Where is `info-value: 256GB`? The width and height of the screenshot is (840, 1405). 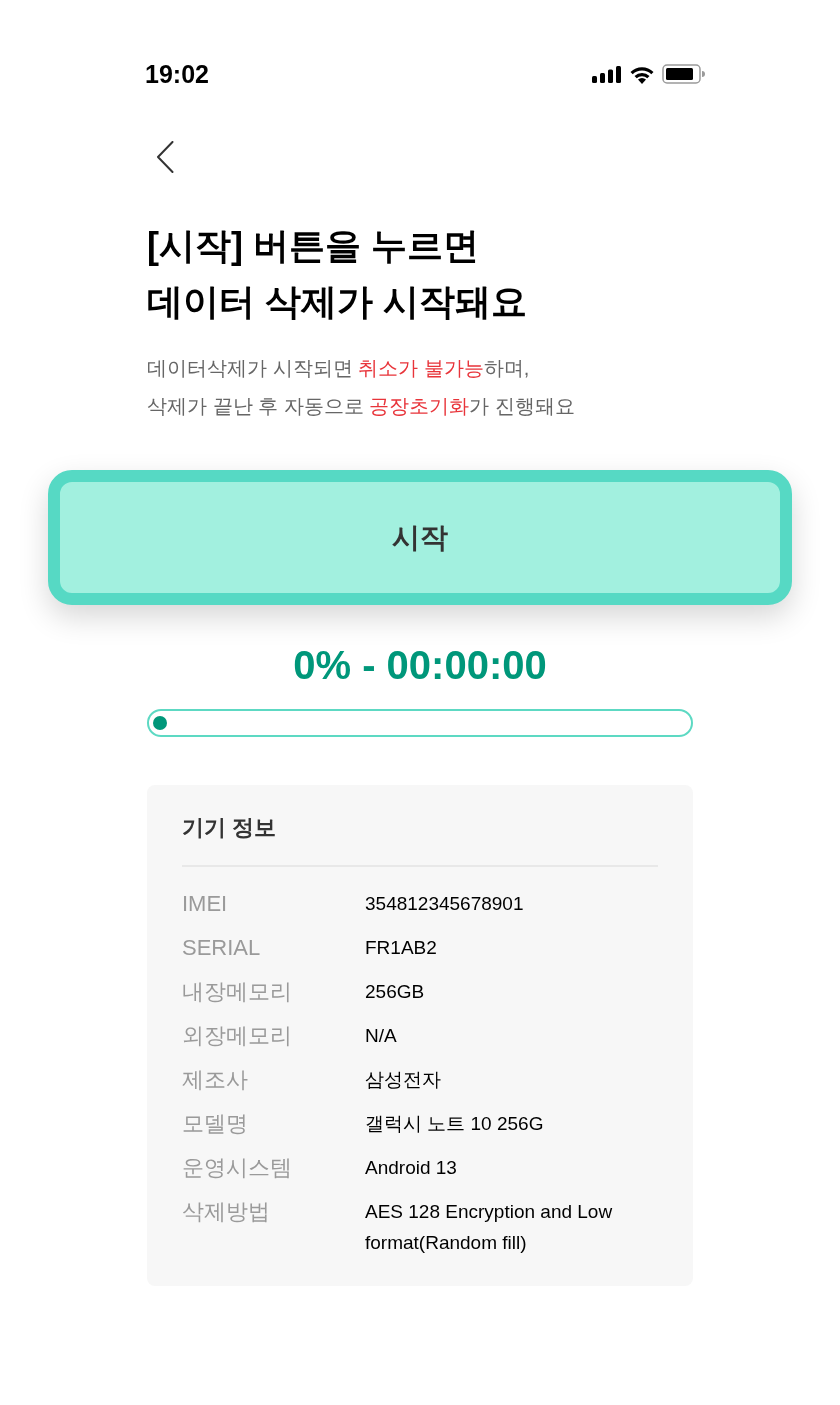
info-value: 256GB is located at coordinates (395, 992).